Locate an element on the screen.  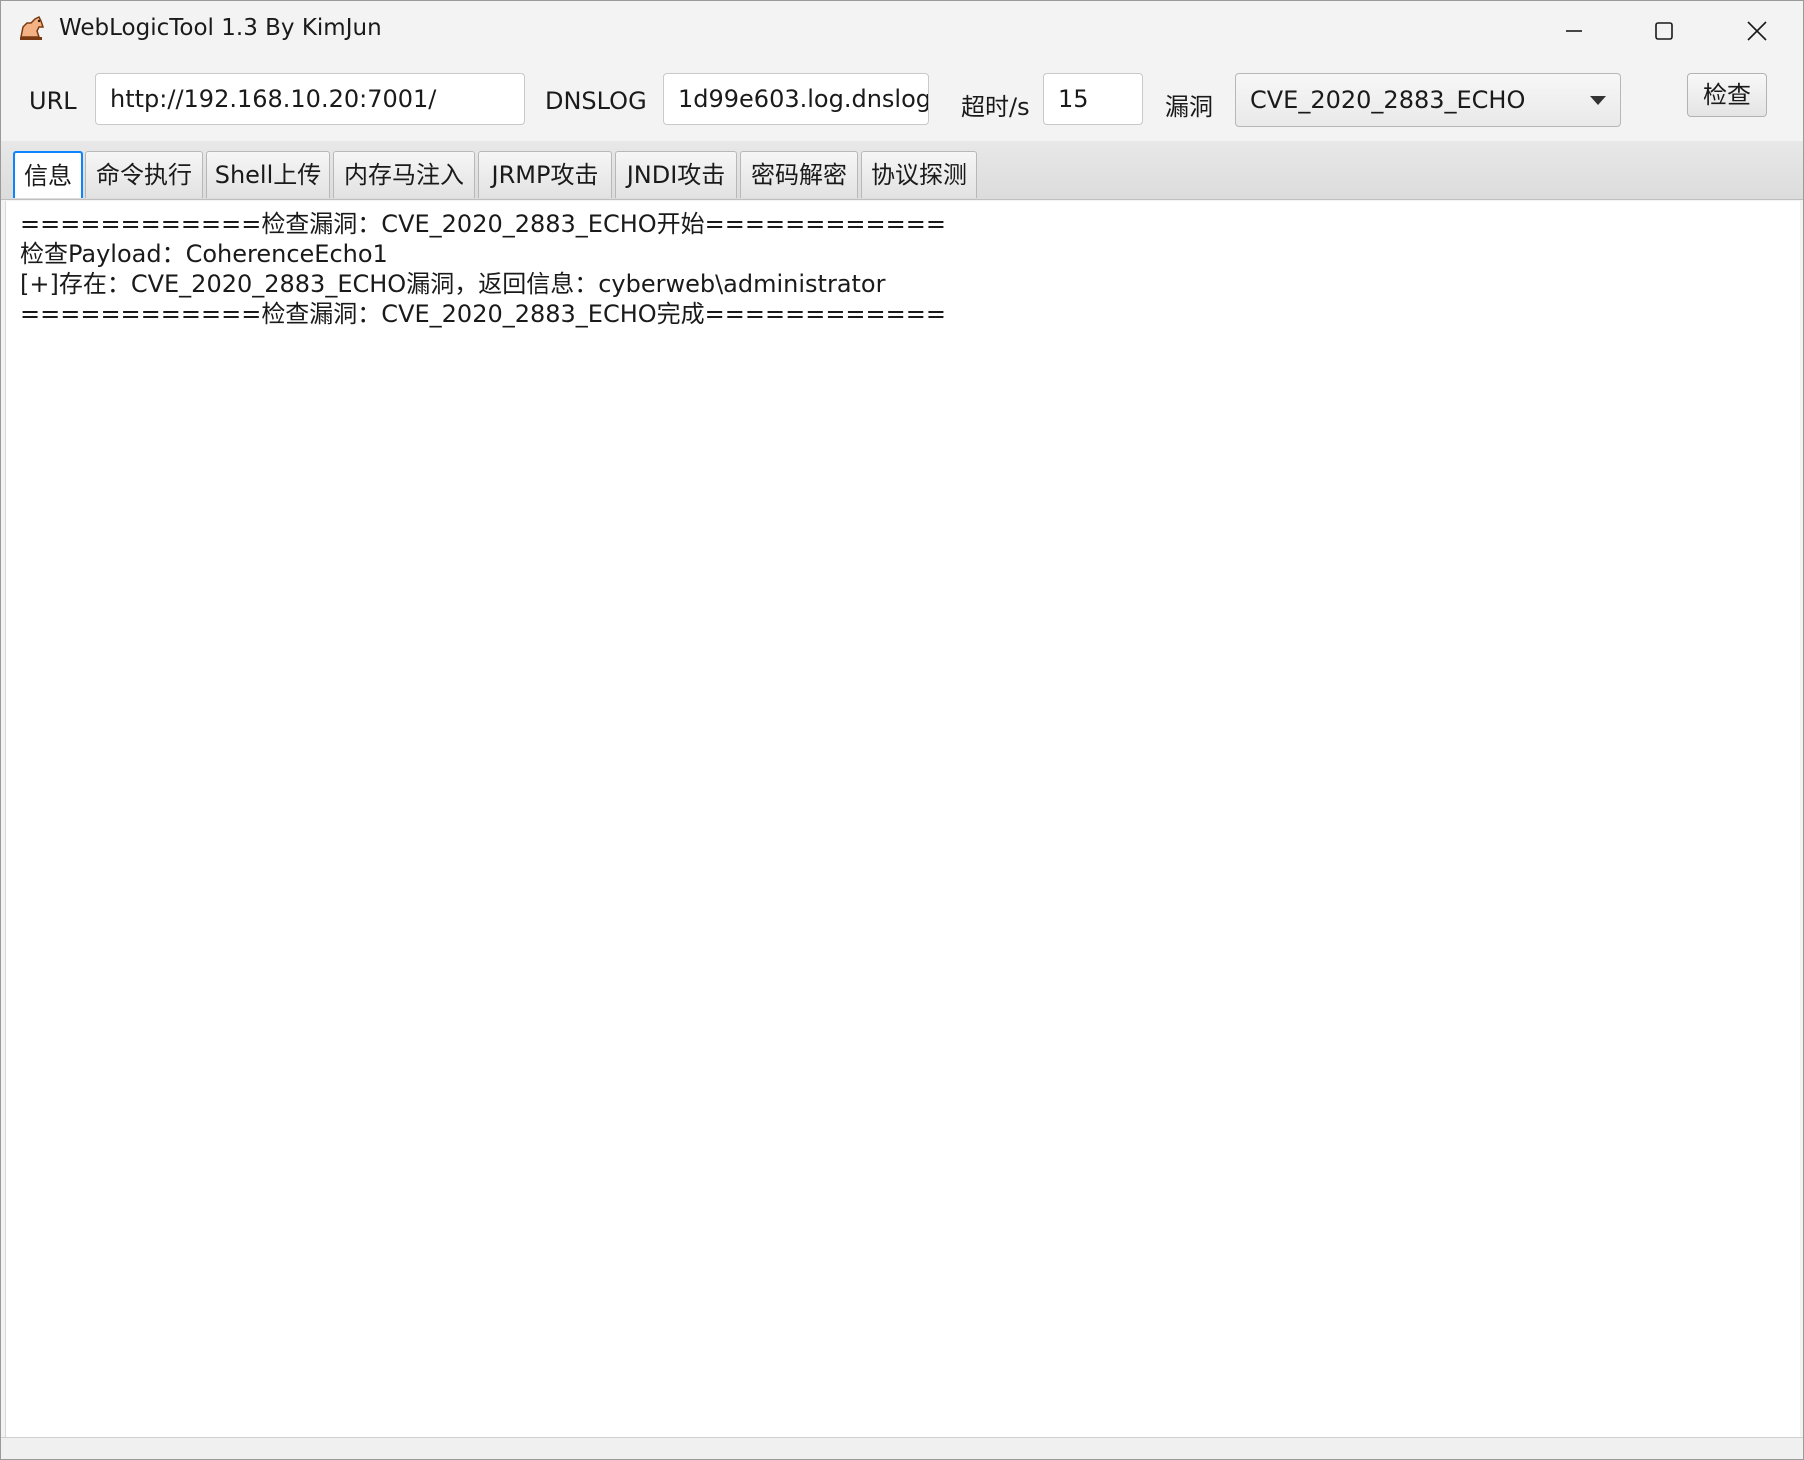
tab-info: 信息 is located at coordinates (48, 174).